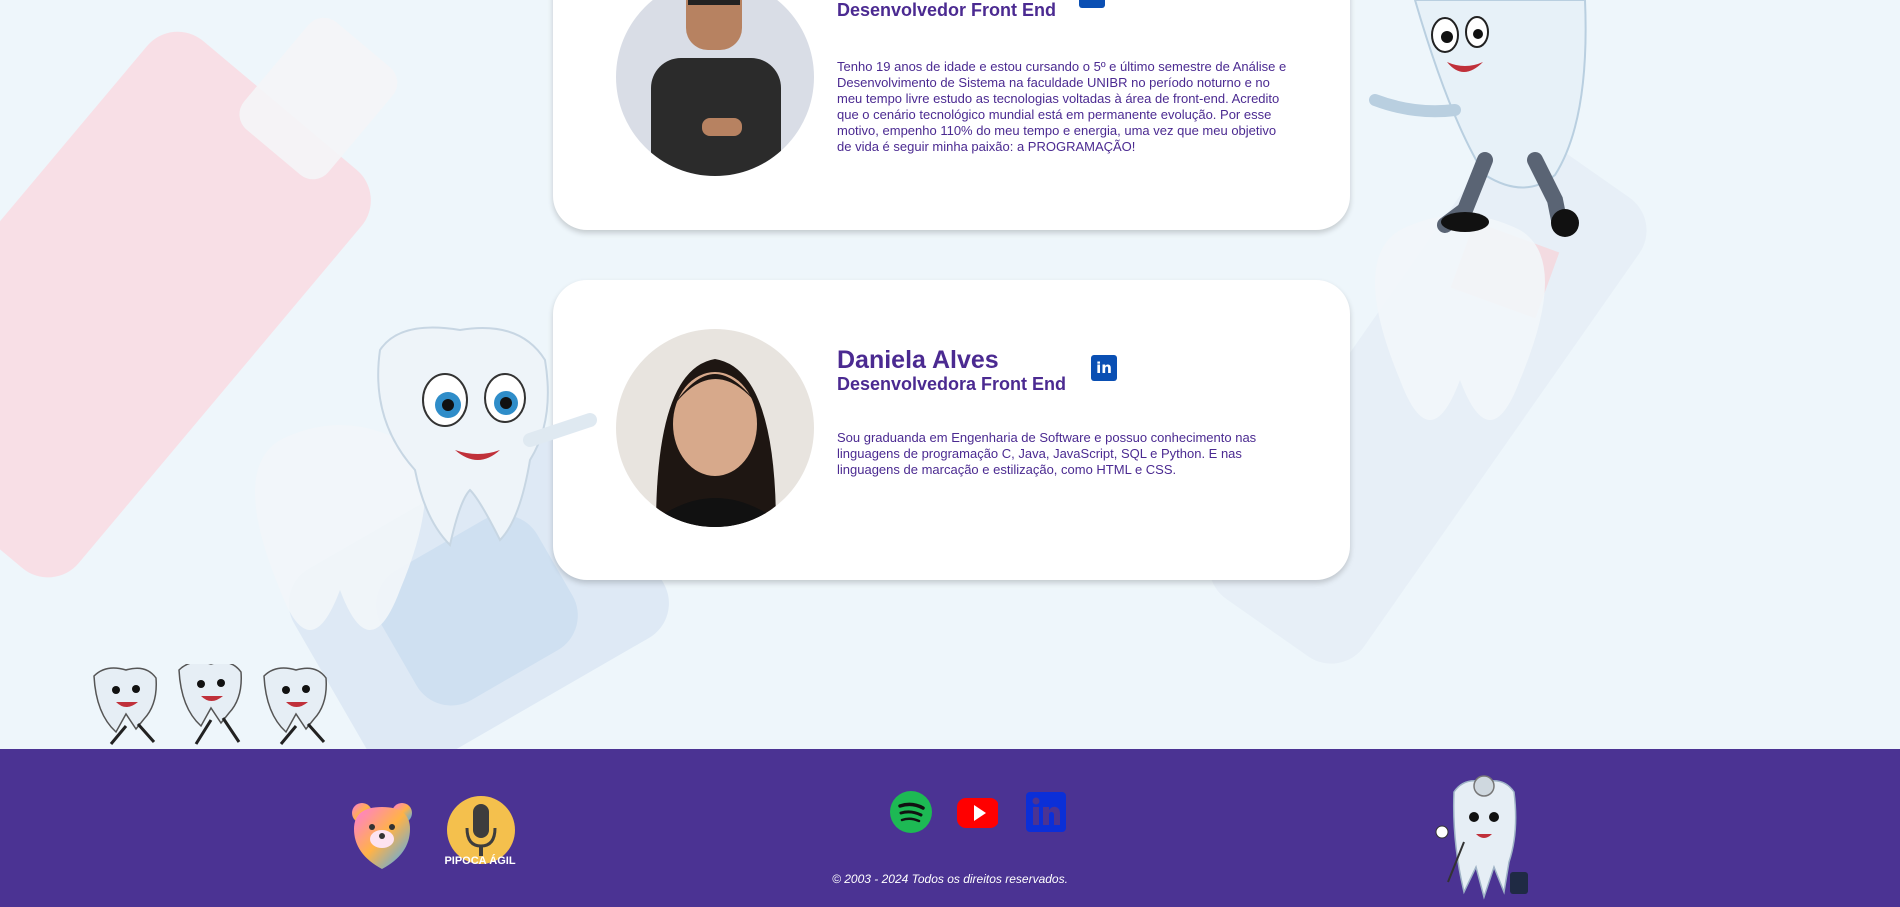 This screenshot has height=907, width=1900. I want to click on linkedin-icon, so click(1046, 812).